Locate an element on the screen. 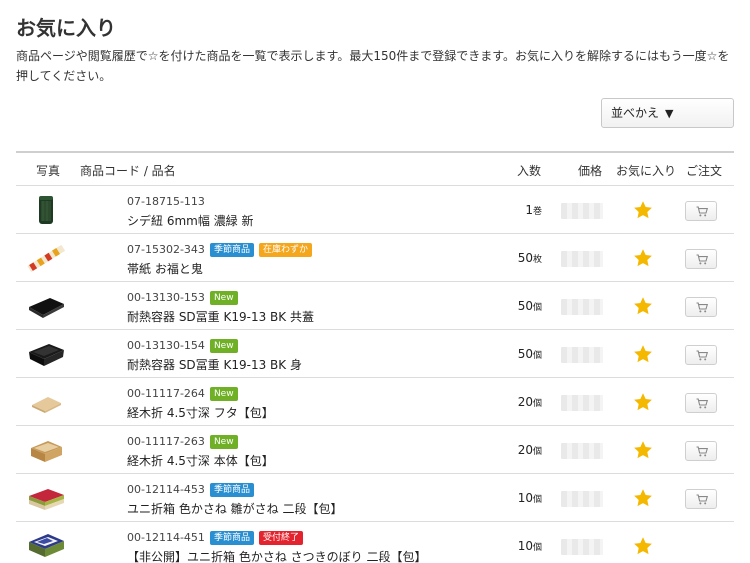 This screenshot has width=750, height=563. product-name: シデ紐 6mm幅 濃緑 新 is located at coordinates (190, 220).